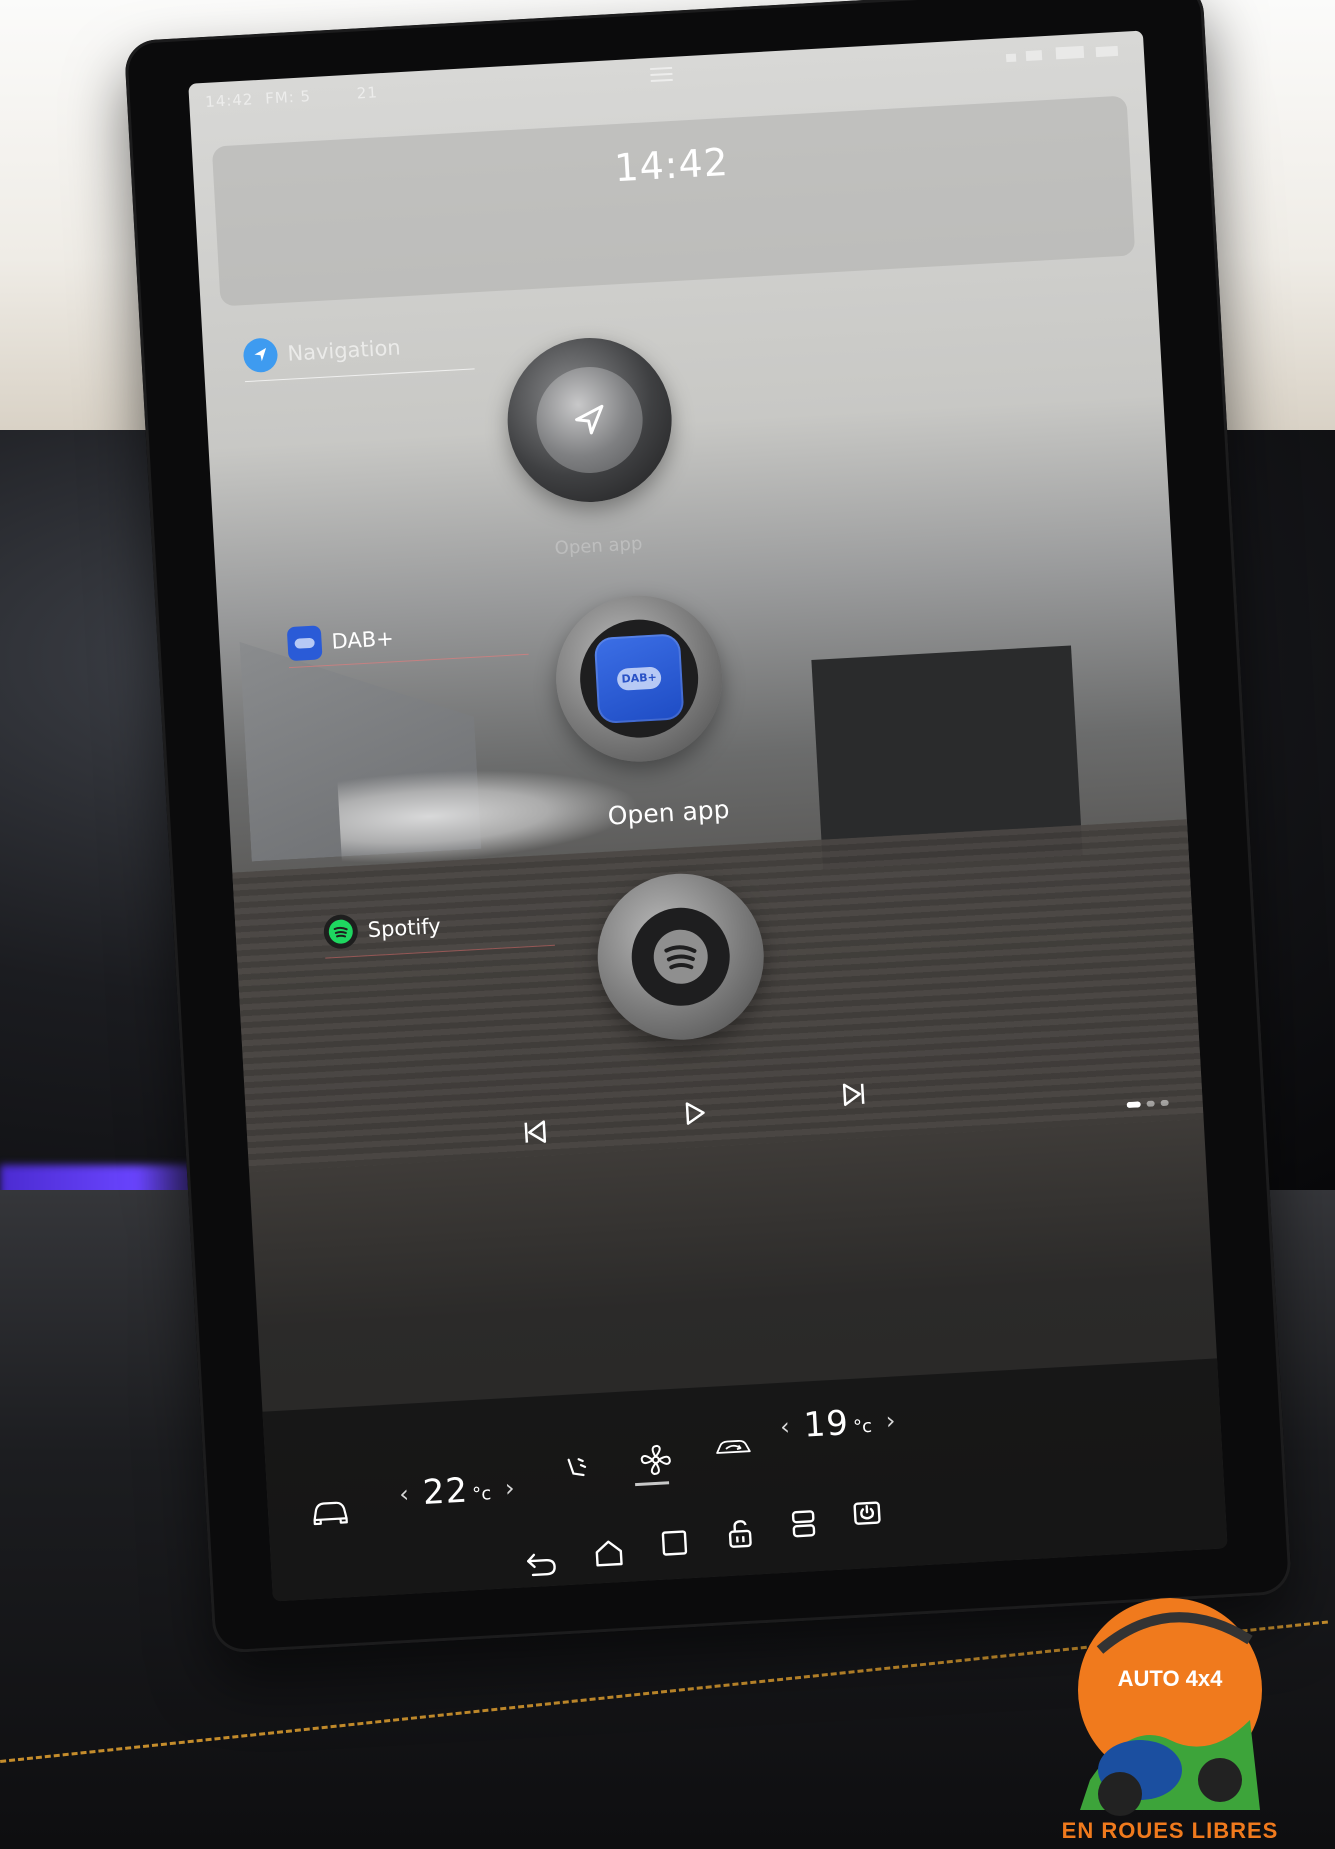 The image size is (1335, 1849). What do you see at coordinates (367, 93) in the screenshot?
I see `status-extra: 21` at bounding box center [367, 93].